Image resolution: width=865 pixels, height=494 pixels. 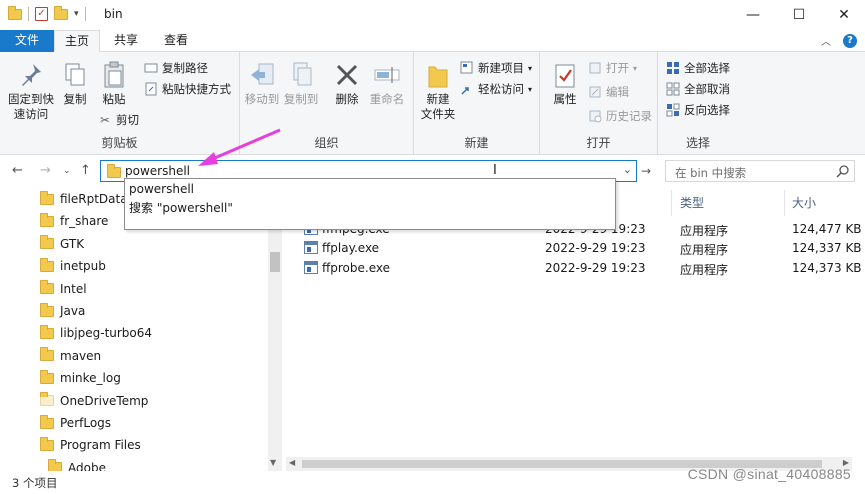 I want to click on tree-item: PerfLogs, so click(x=75, y=423).